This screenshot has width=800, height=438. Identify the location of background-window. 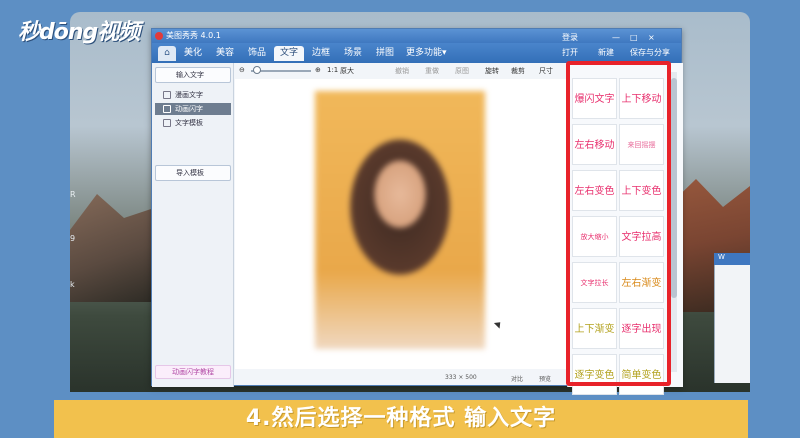
(732, 318).